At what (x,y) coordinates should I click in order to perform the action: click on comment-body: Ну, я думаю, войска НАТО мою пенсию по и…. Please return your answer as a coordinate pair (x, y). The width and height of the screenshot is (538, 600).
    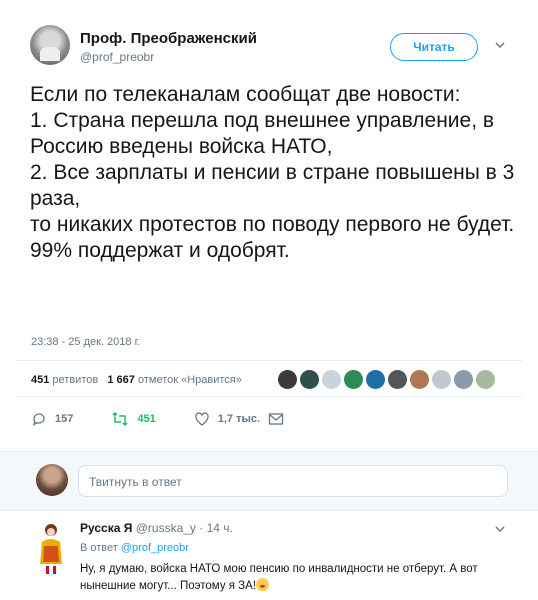
    Looking at the image, I should click on (279, 577).